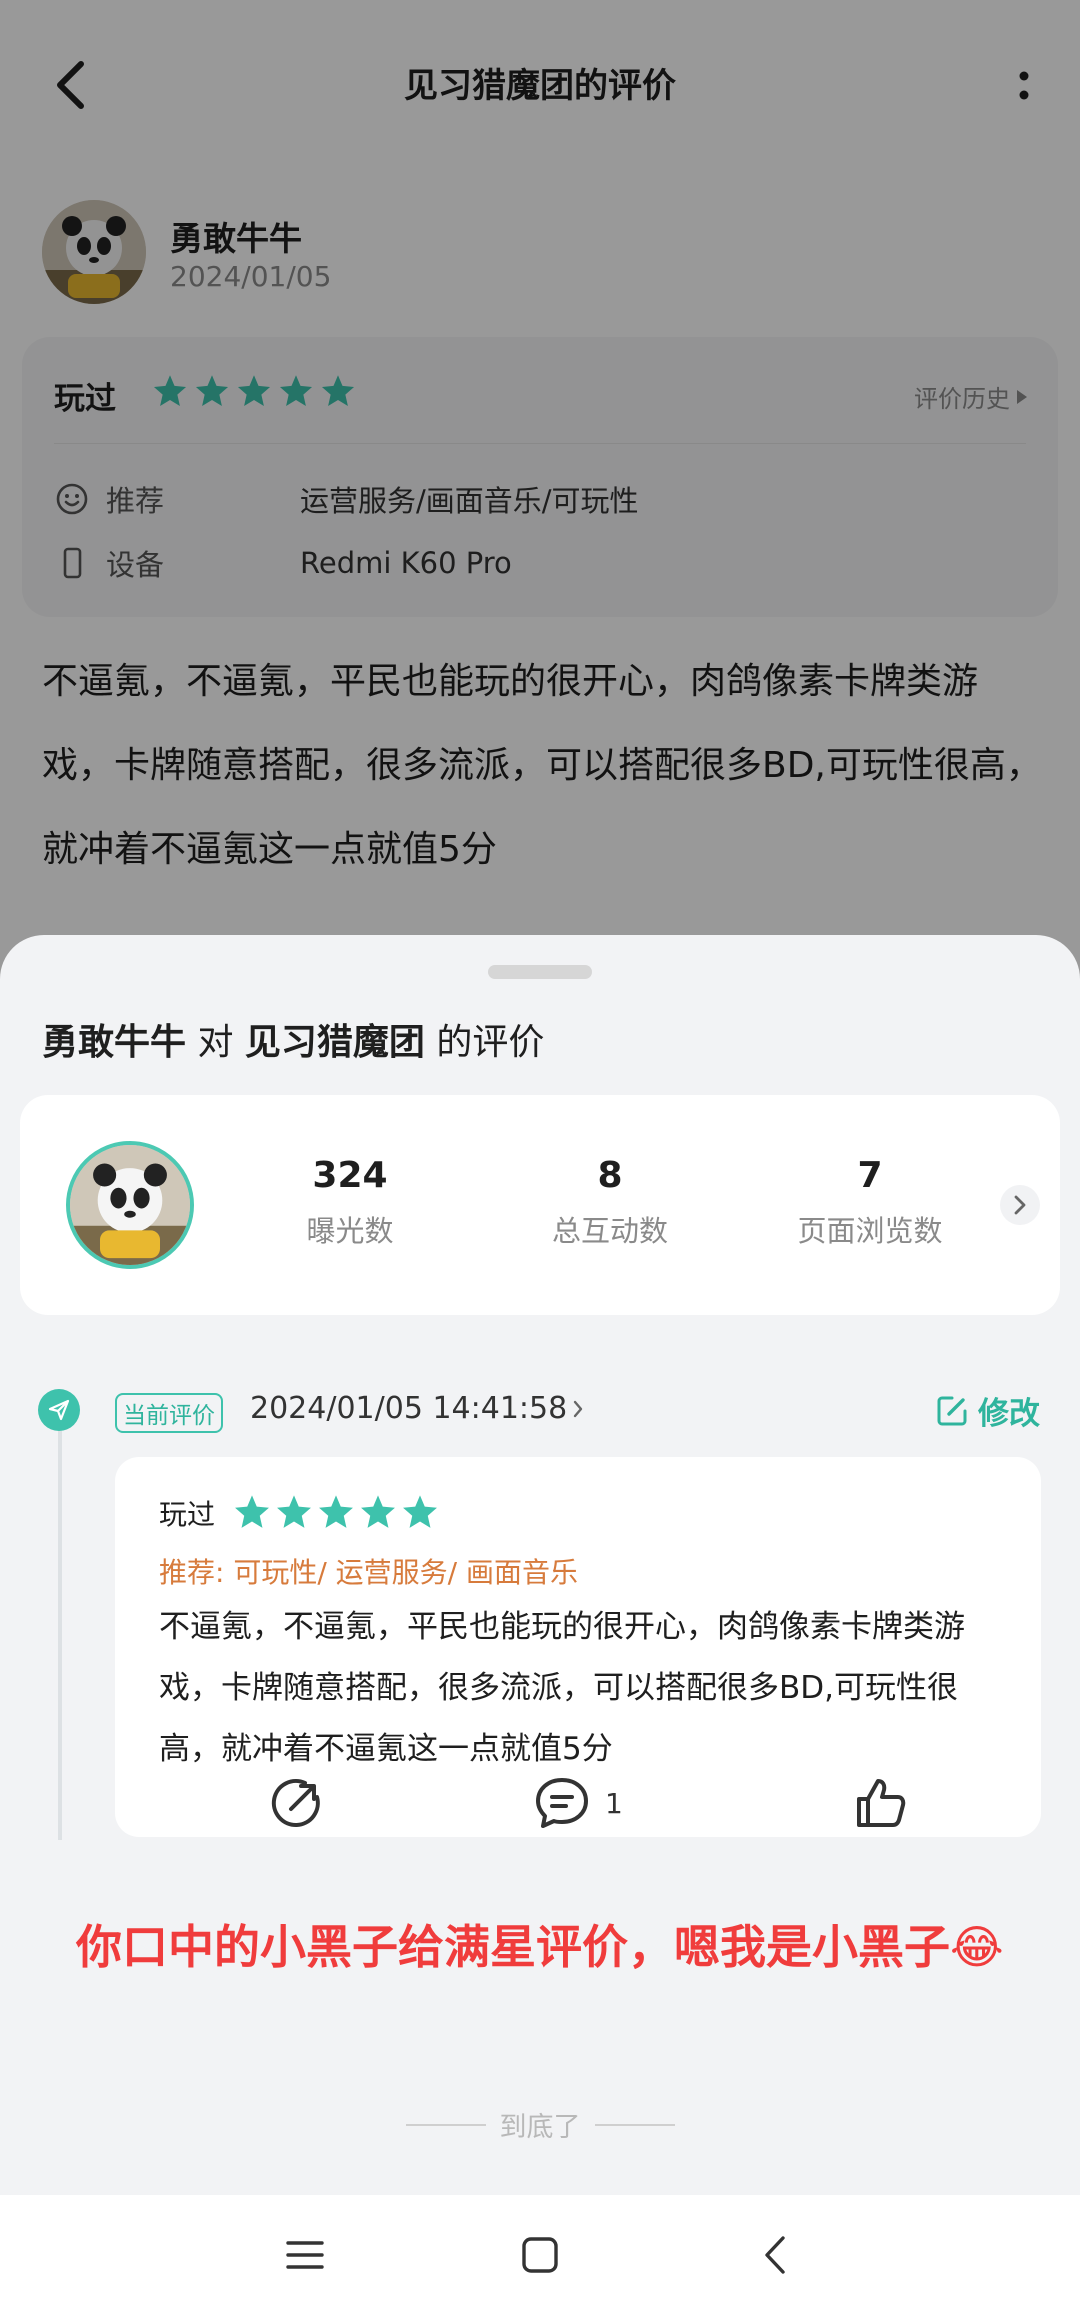  Describe the element at coordinates (870, 1231) in the screenshot. I see `stat-label: 页面浏览数` at that location.